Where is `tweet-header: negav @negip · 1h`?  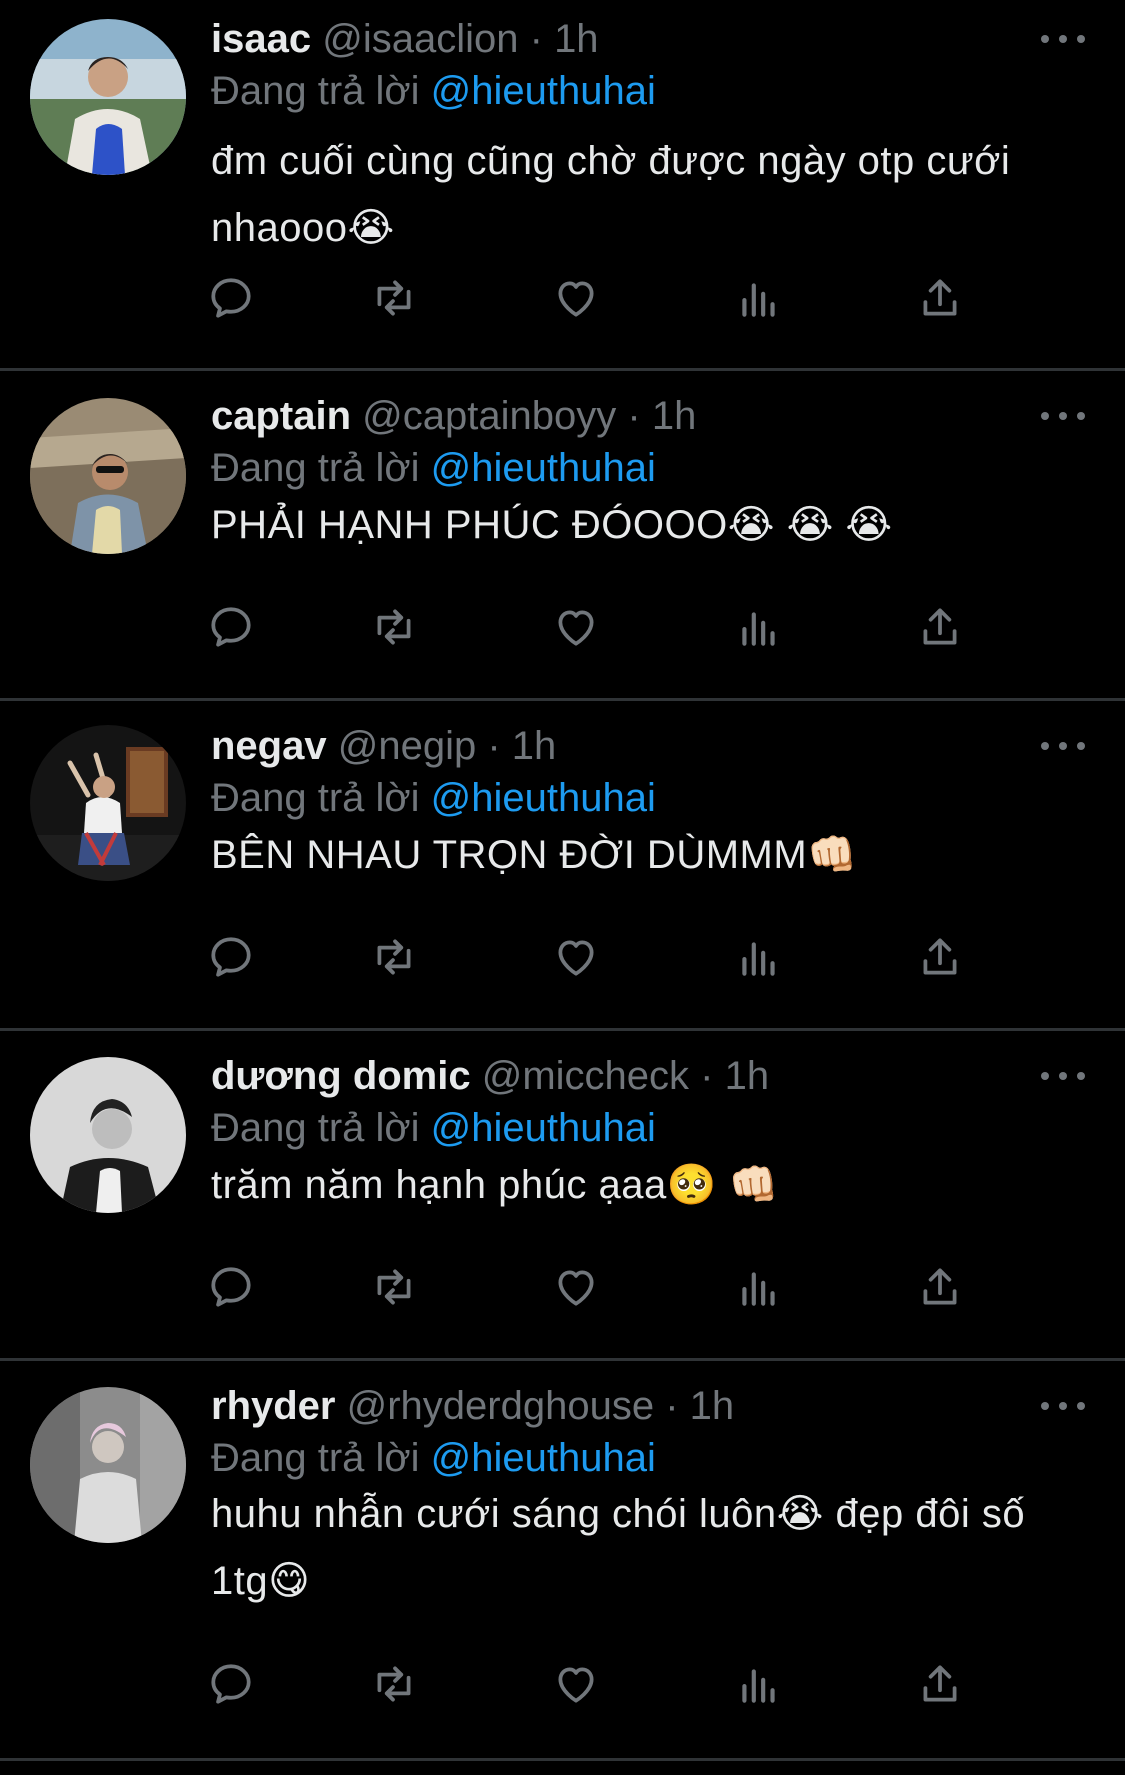
tweet-header: negav @negip · 1h is located at coordinates (383, 746).